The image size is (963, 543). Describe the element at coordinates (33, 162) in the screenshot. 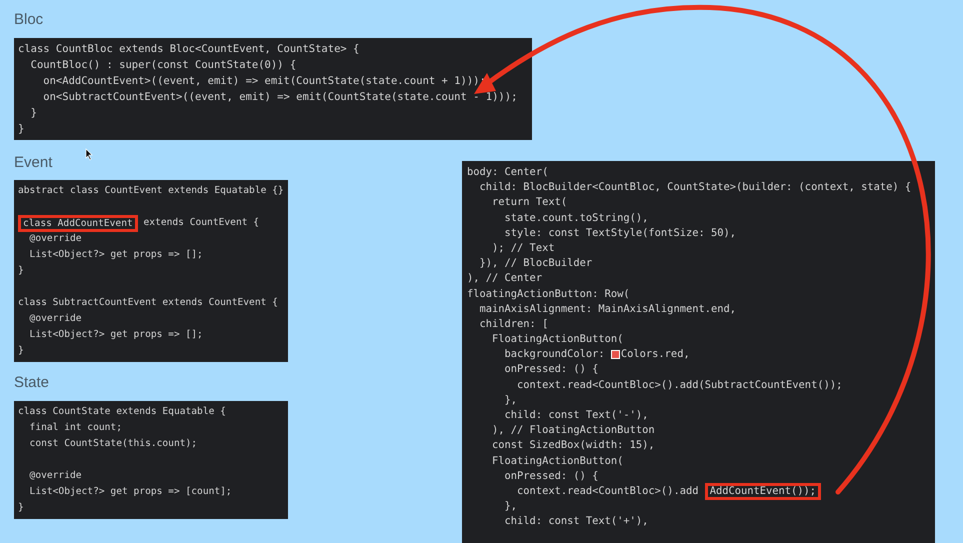

I see `section-heading: Event` at that location.